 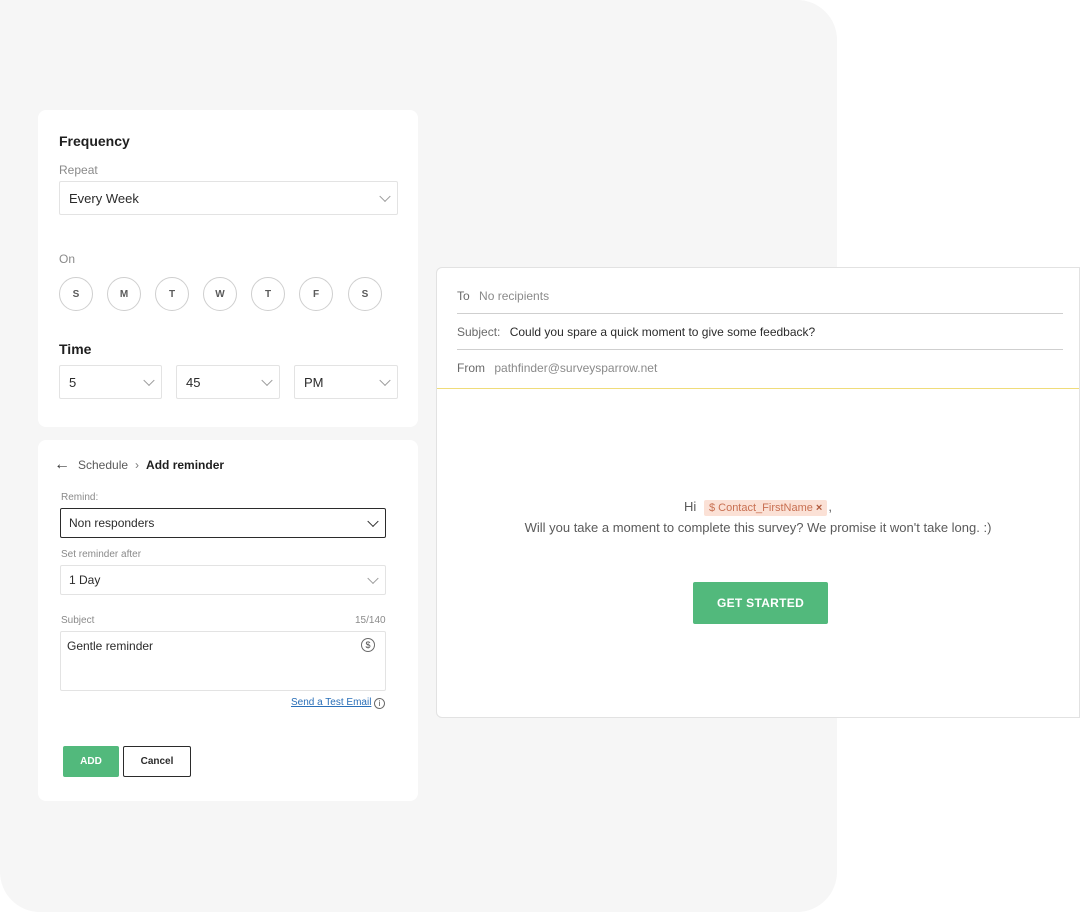 What do you see at coordinates (830, 506) in the screenshot?
I see `greeting-suffix: ,` at bounding box center [830, 506].